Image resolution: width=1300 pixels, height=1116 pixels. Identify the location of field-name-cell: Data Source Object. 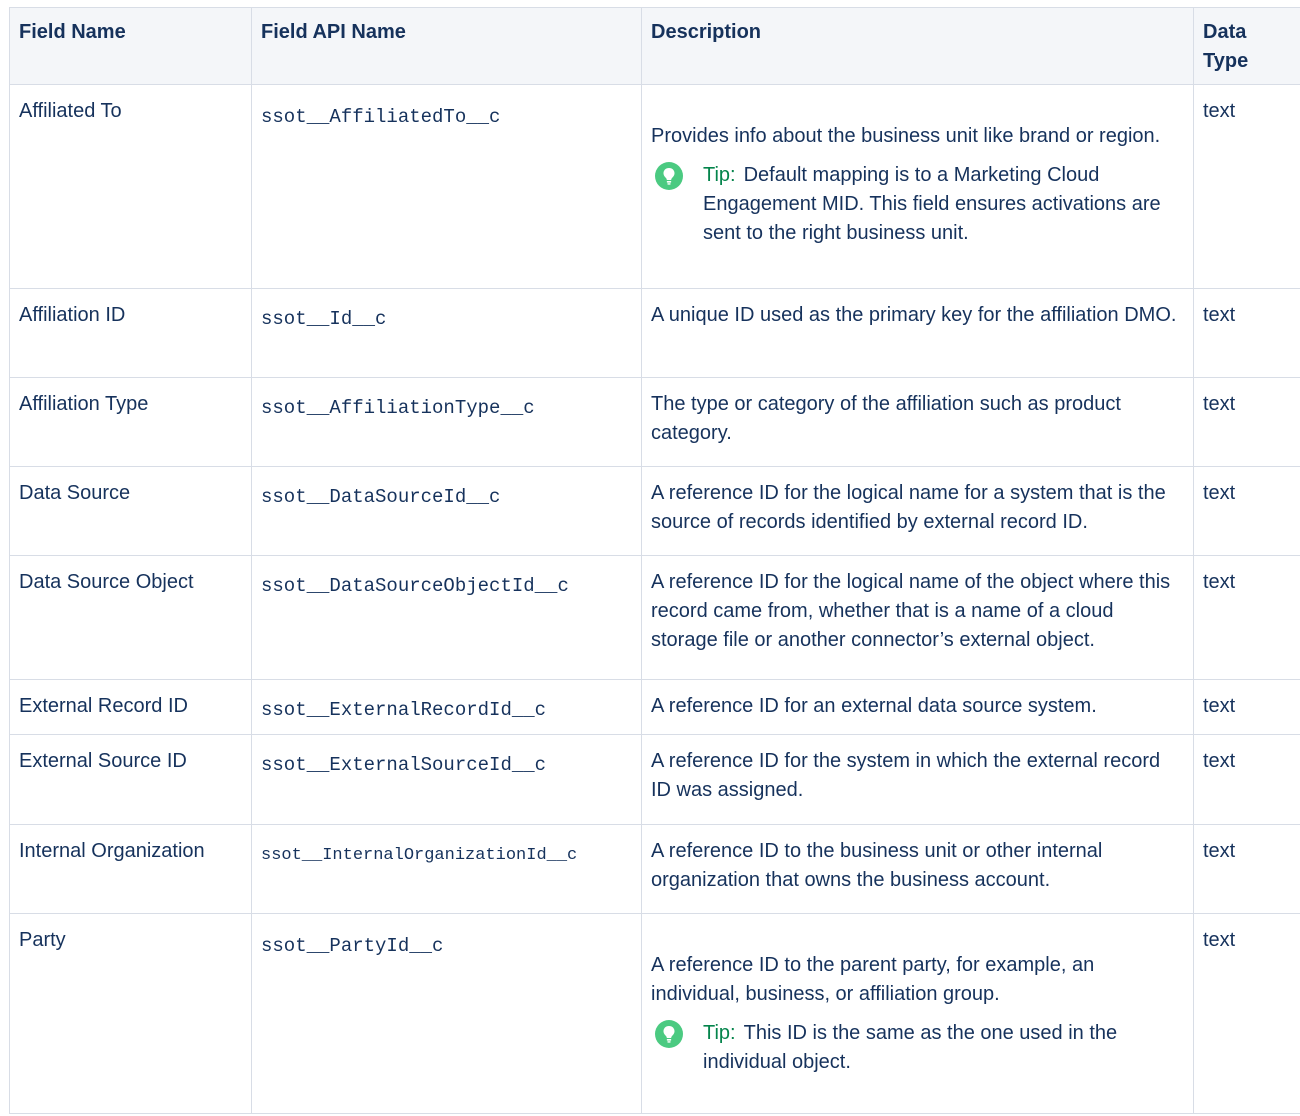
(130, 617).